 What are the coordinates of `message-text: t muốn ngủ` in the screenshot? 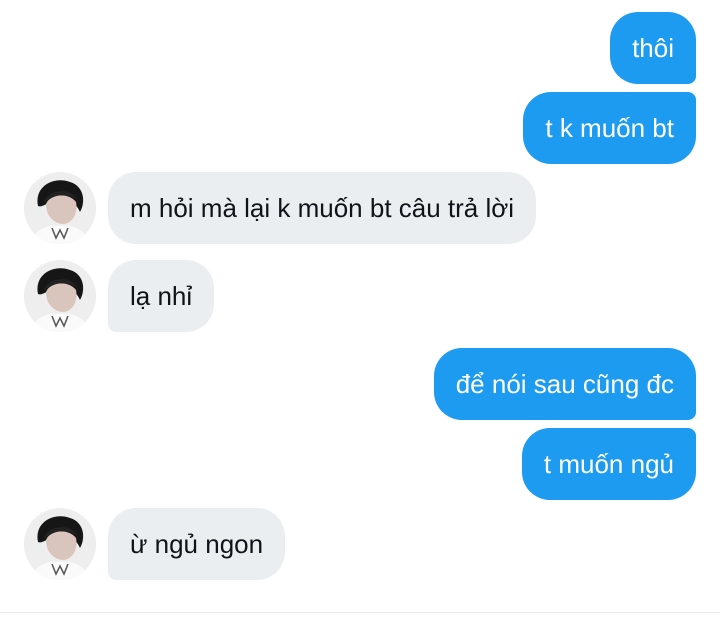 It's located at (608, 464).